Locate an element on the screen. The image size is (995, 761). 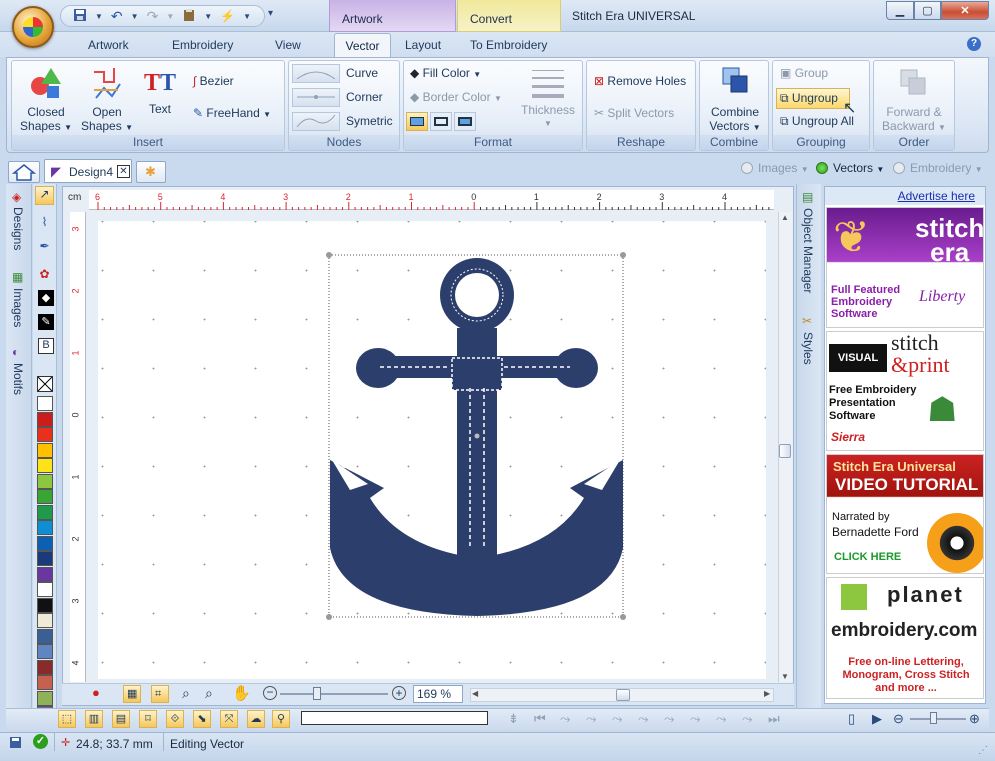
view-mode-embroidery: Embroidery ▼ is located at coordinates (938, 168).